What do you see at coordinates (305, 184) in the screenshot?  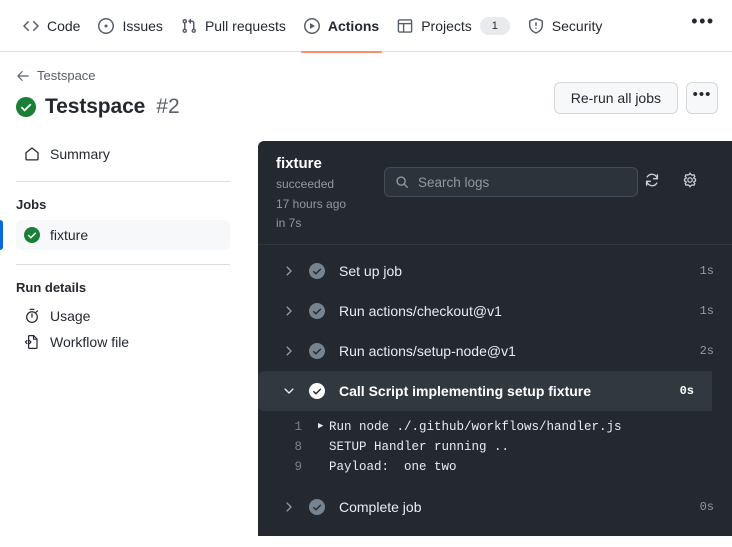 I see `logs-job-status: succeeded` at bounding box center [305, 184].